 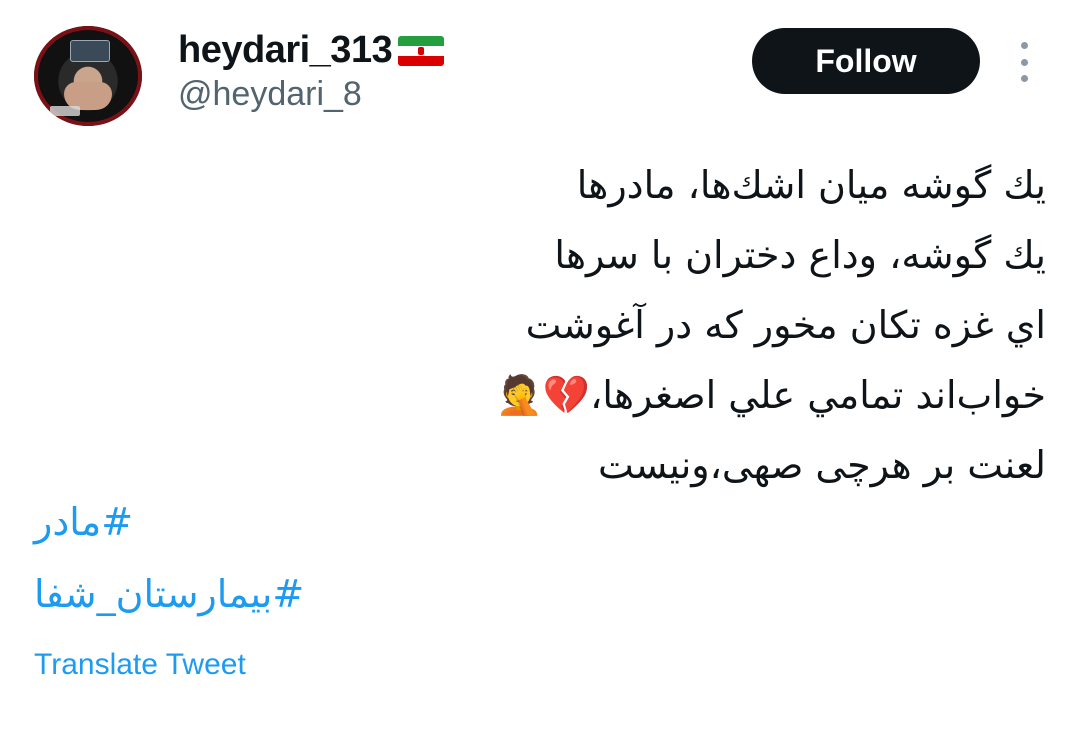 I want to click on hashtag-link: #بیمارستان_شفا, so click(x=169, y=594).